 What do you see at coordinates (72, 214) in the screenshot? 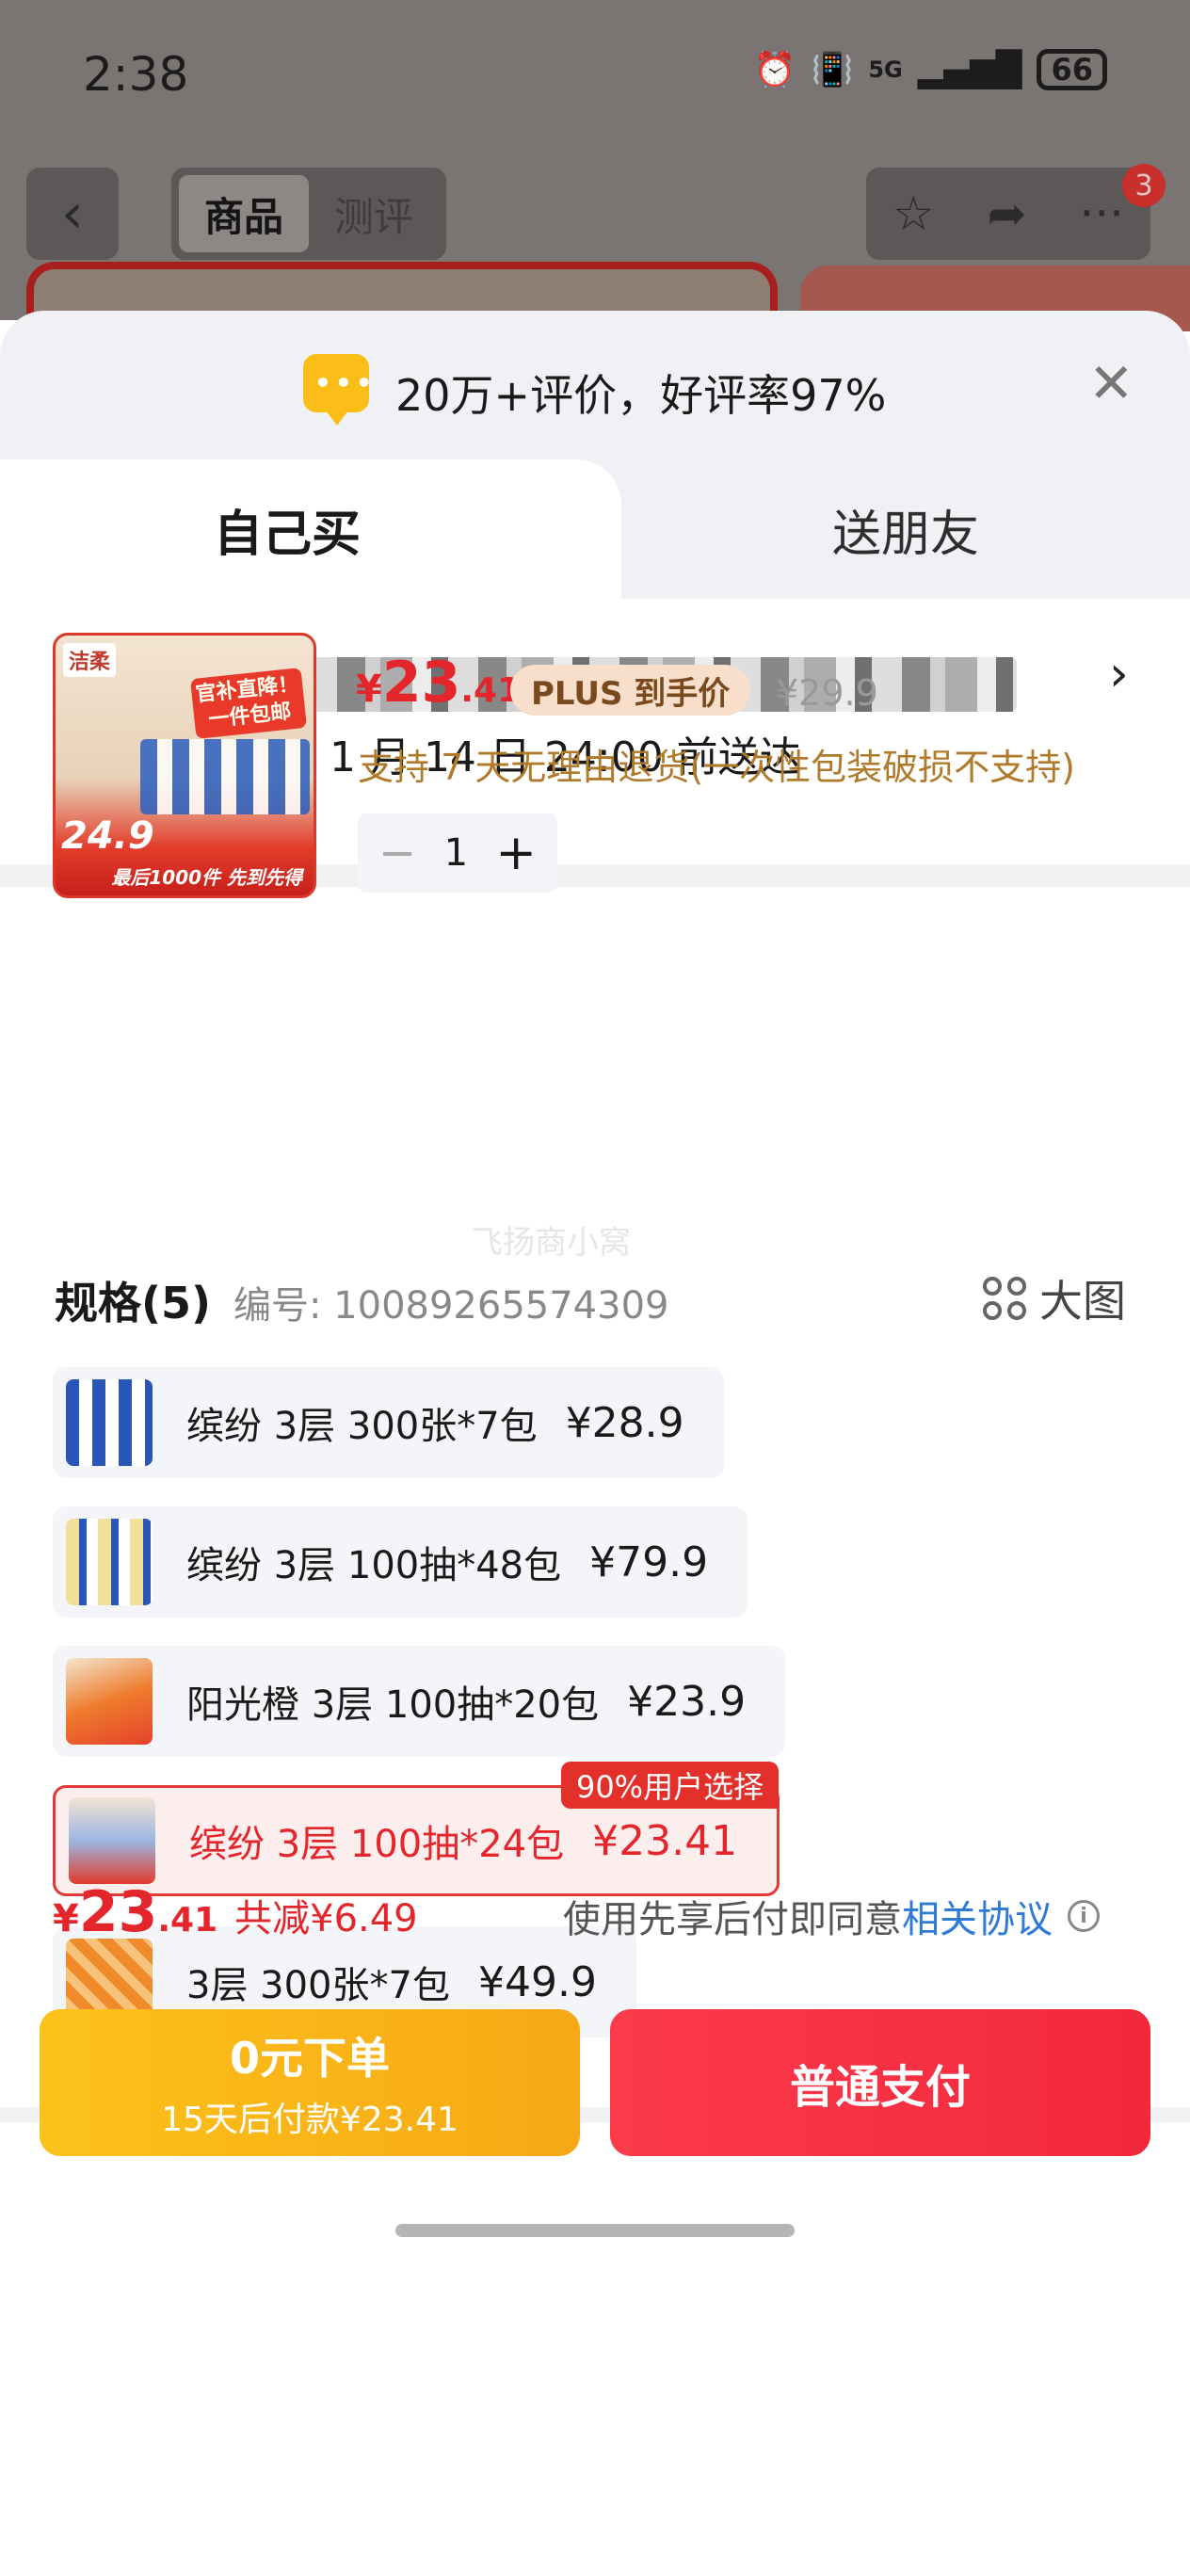
I see `back-button: ‹` at bounding box center [72, 214].